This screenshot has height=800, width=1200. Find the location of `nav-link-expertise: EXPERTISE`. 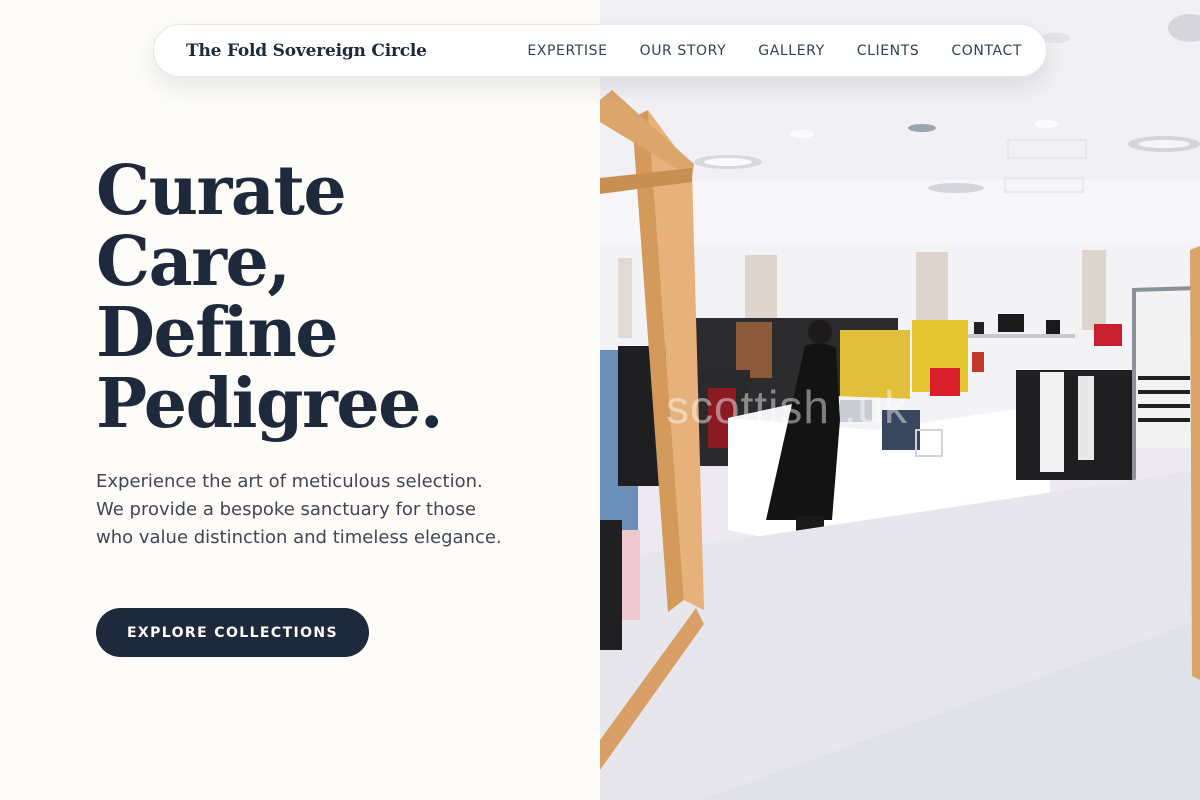

nav-link-expertise: EXPERTISE is located at coordinates (567, 51).